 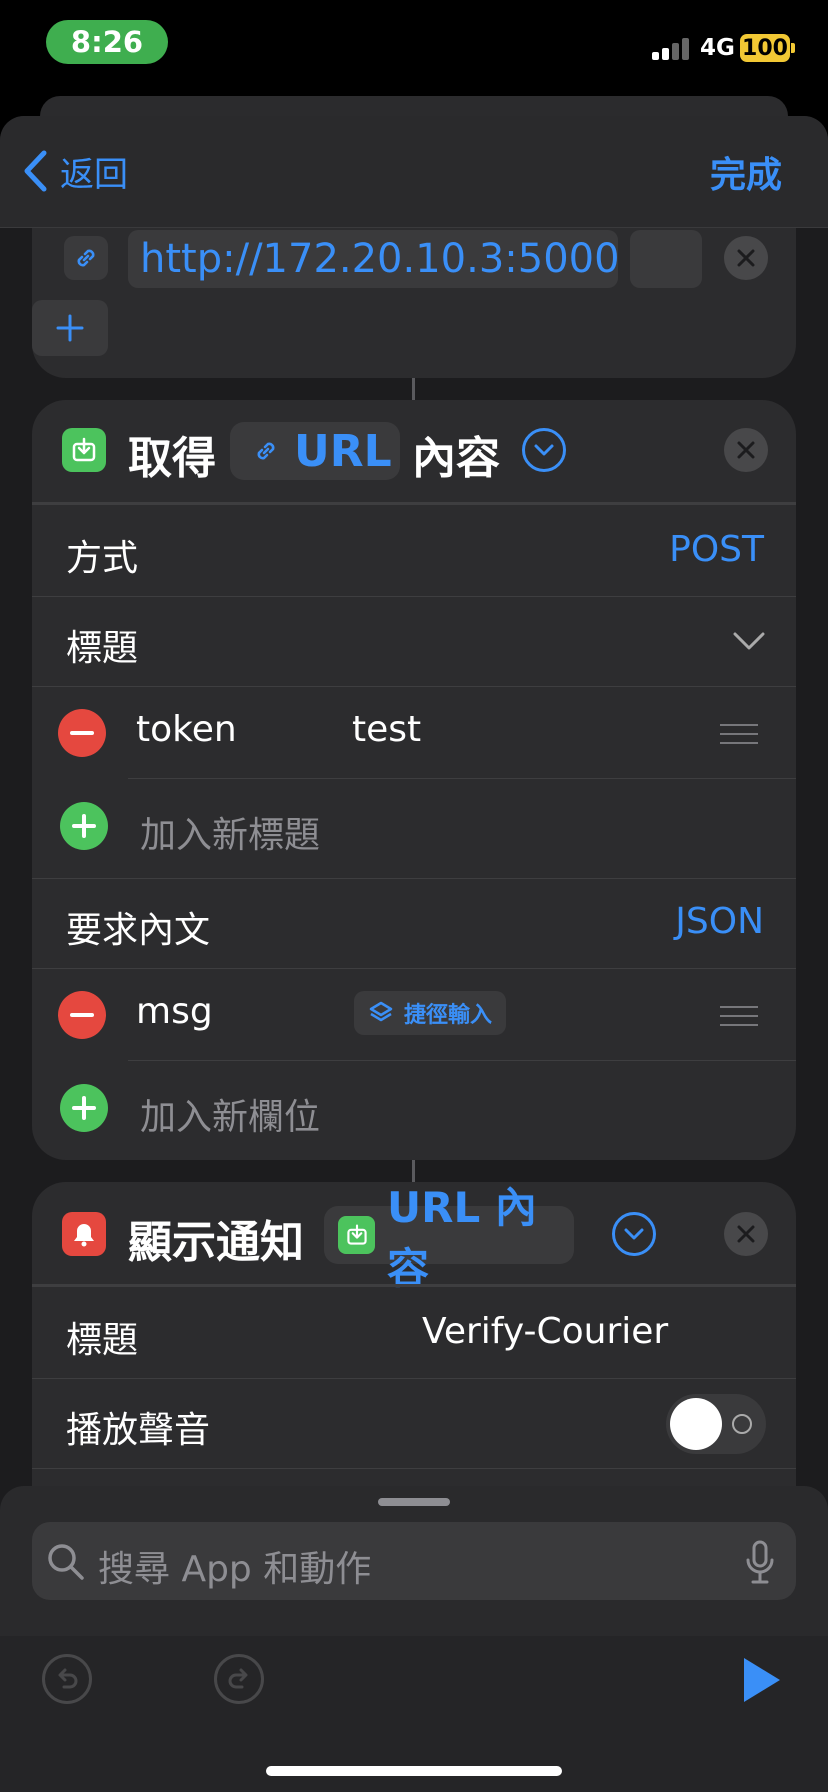 I want to click on redo-icon, so click(x=238, y=1678).